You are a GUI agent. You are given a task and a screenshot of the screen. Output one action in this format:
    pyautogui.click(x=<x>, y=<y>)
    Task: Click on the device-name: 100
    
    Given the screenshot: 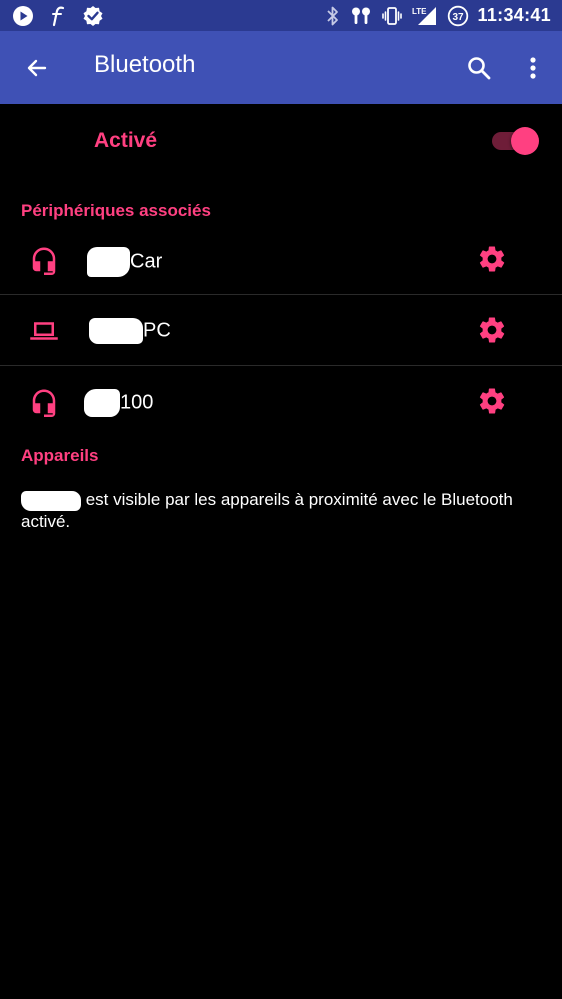 What is the action you would take?
    pyautogui.click(x=118, y=403)
    